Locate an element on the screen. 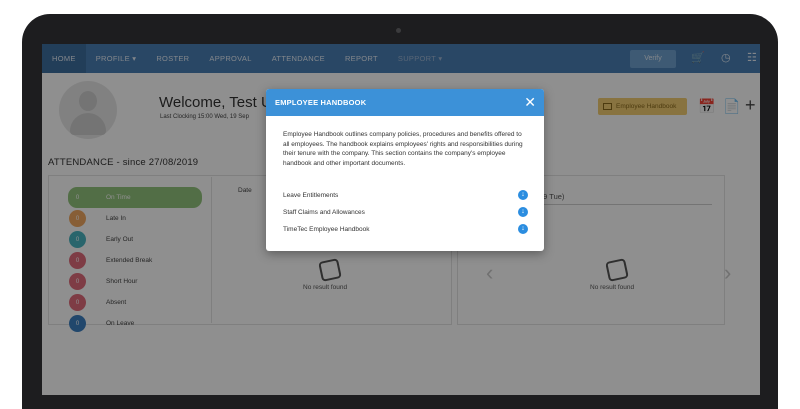 This screenshot has height=409, width=800. modal-title: EMPLOYEE HANDBOOK is located at coordinates (321, 102).